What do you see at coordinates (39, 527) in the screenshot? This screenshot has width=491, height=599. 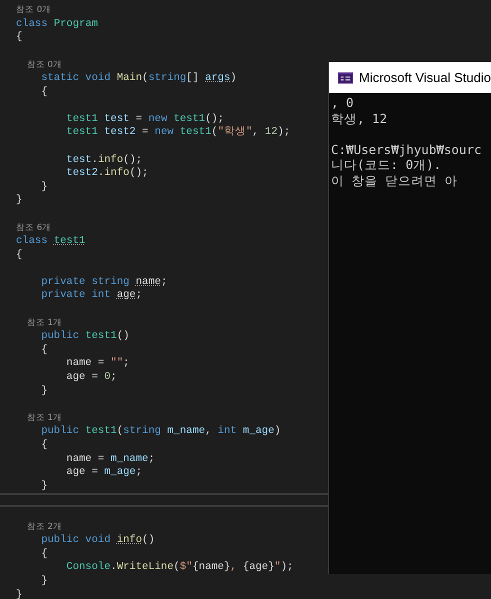 I see `reference-count: 참조 2개` at bounding box center [39, 527].